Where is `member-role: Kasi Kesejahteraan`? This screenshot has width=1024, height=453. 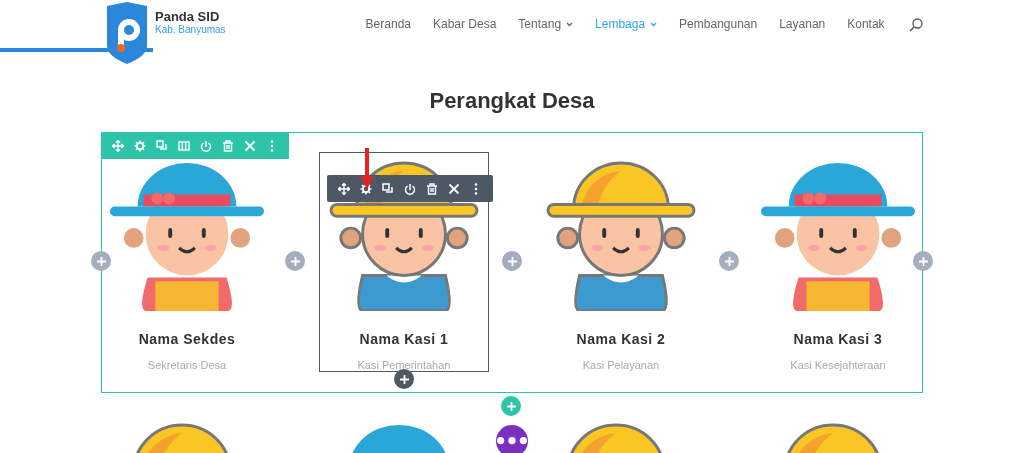 member-role: Kasi Kesejahteraan is located at coordinates (838, 365).